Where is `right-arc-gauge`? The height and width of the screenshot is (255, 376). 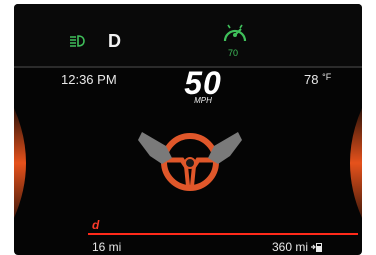 right-arc-gauge is located at coordinates (356, 163).